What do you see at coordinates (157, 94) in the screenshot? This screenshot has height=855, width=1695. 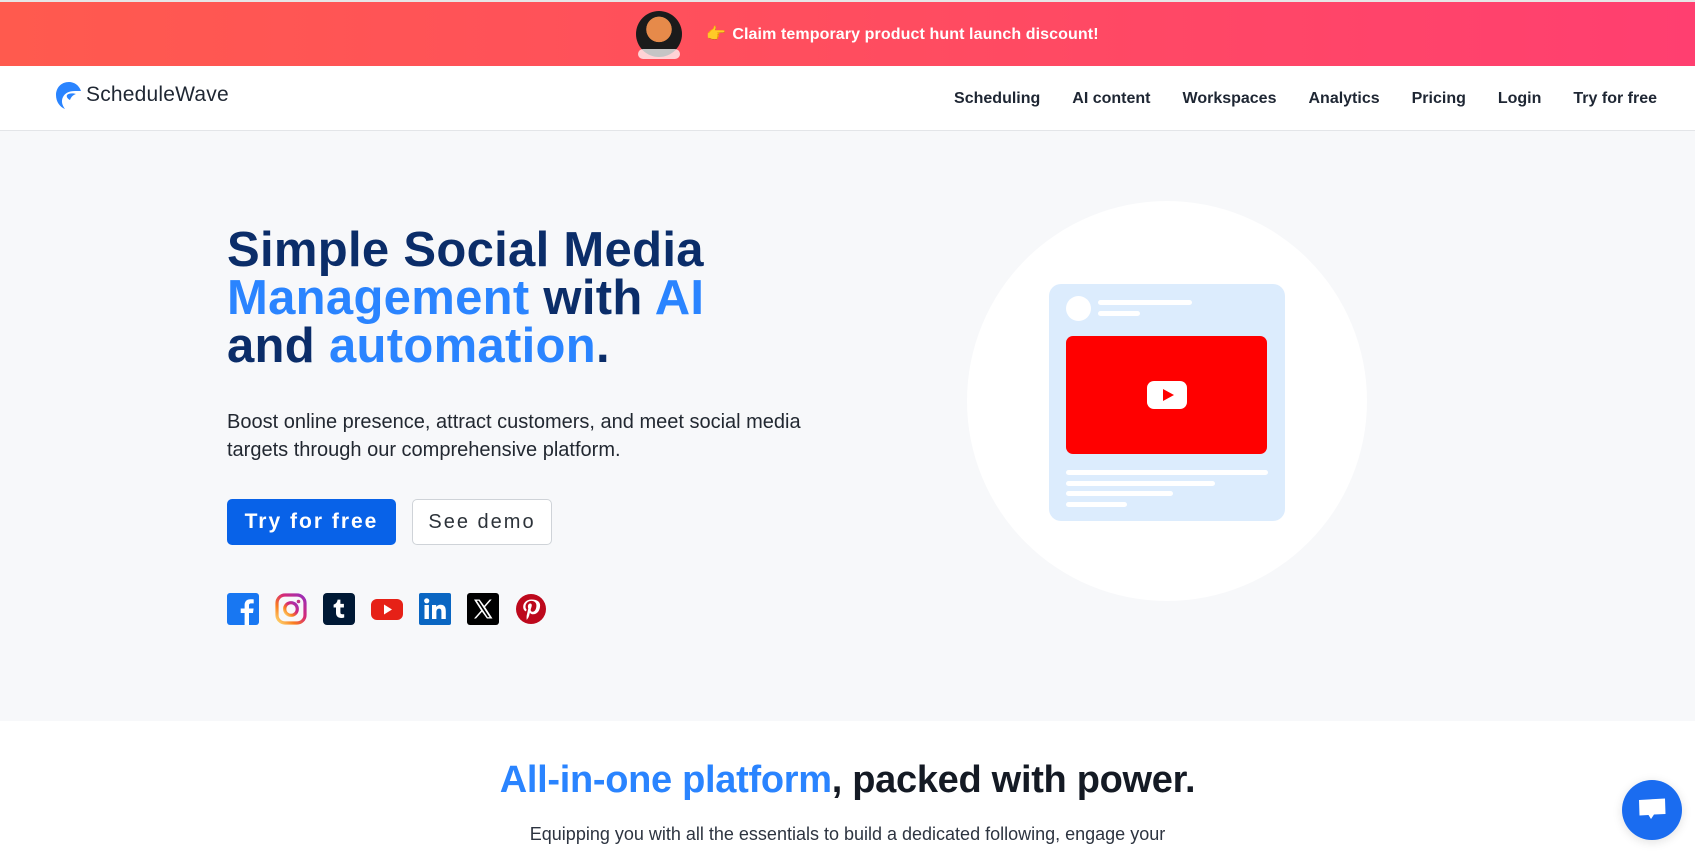 I see `logo-text: ScheduleWave` at bounding box center [157, 94].